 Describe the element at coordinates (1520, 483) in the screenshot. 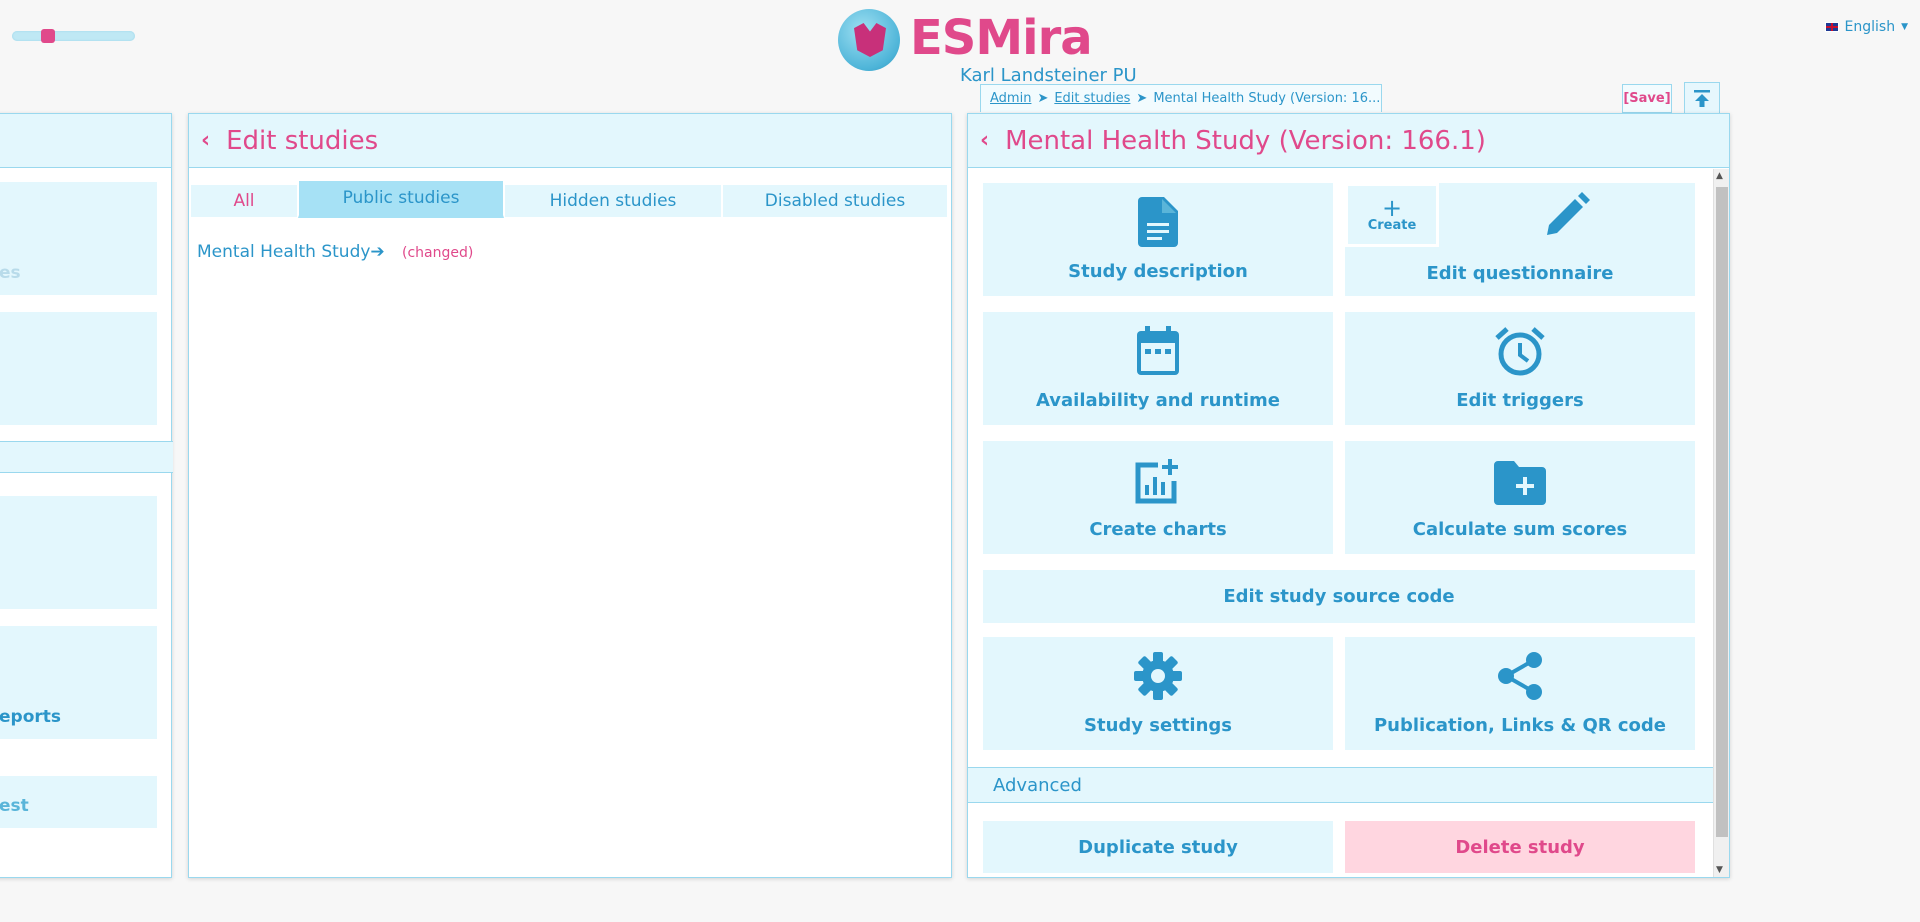

I see `folder-plus-icon` at that location.